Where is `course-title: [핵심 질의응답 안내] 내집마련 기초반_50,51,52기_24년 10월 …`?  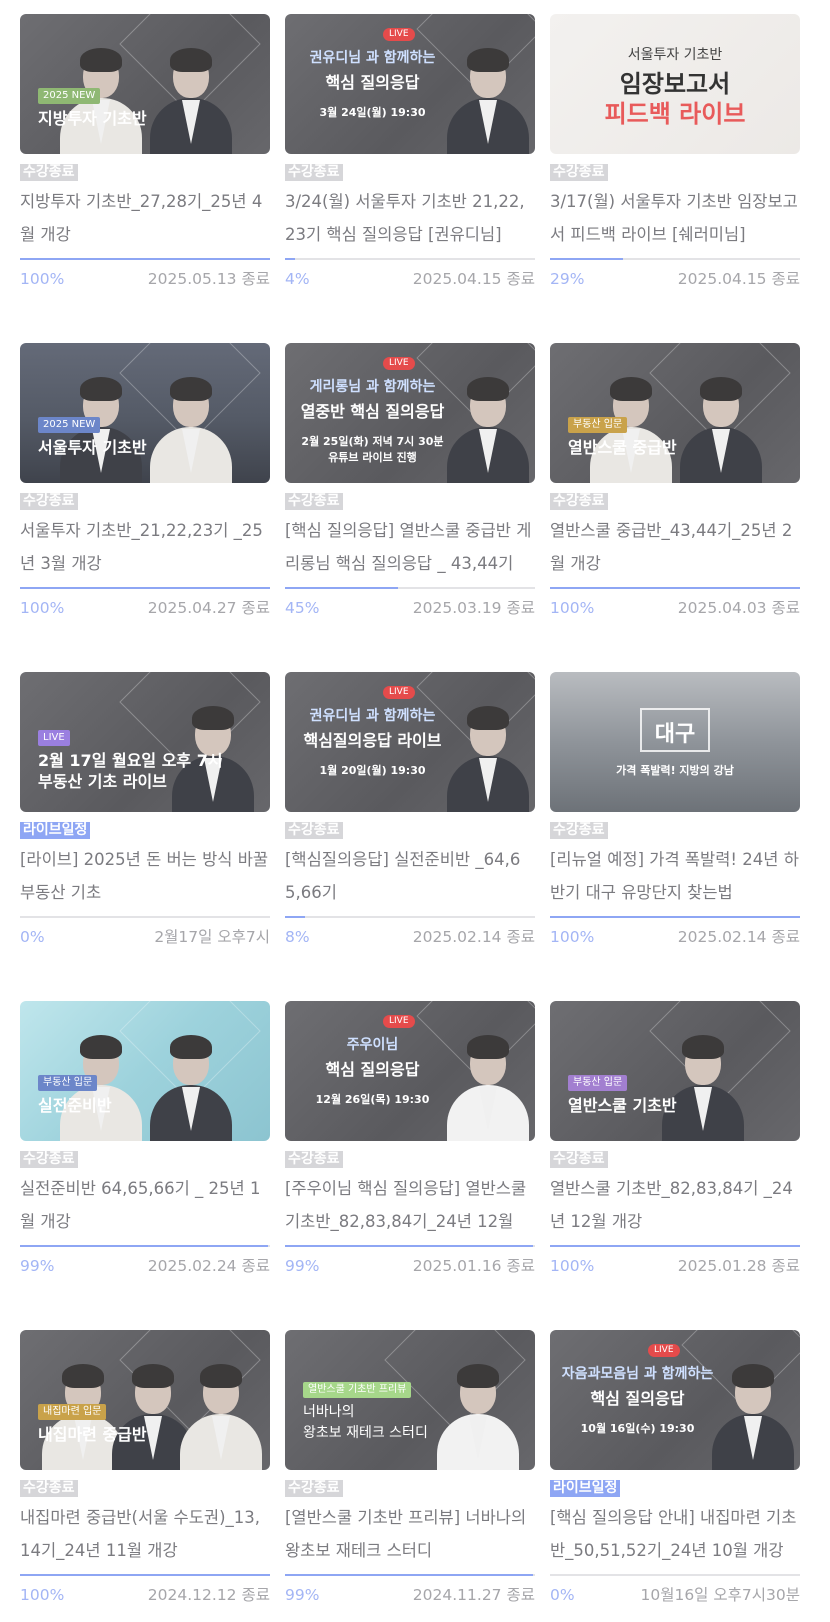 course-title: [핵심 질의응답 안내] 내집마련 기초반_50,51,52기_24년 10월 … is located at coordinates (675, 1534).